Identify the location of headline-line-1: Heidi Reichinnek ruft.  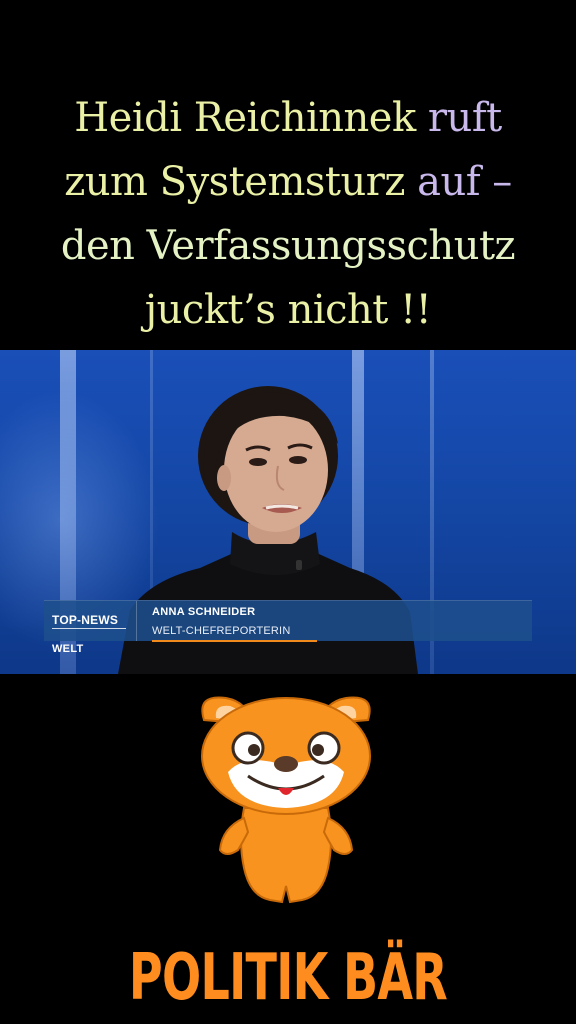
(288, 118).